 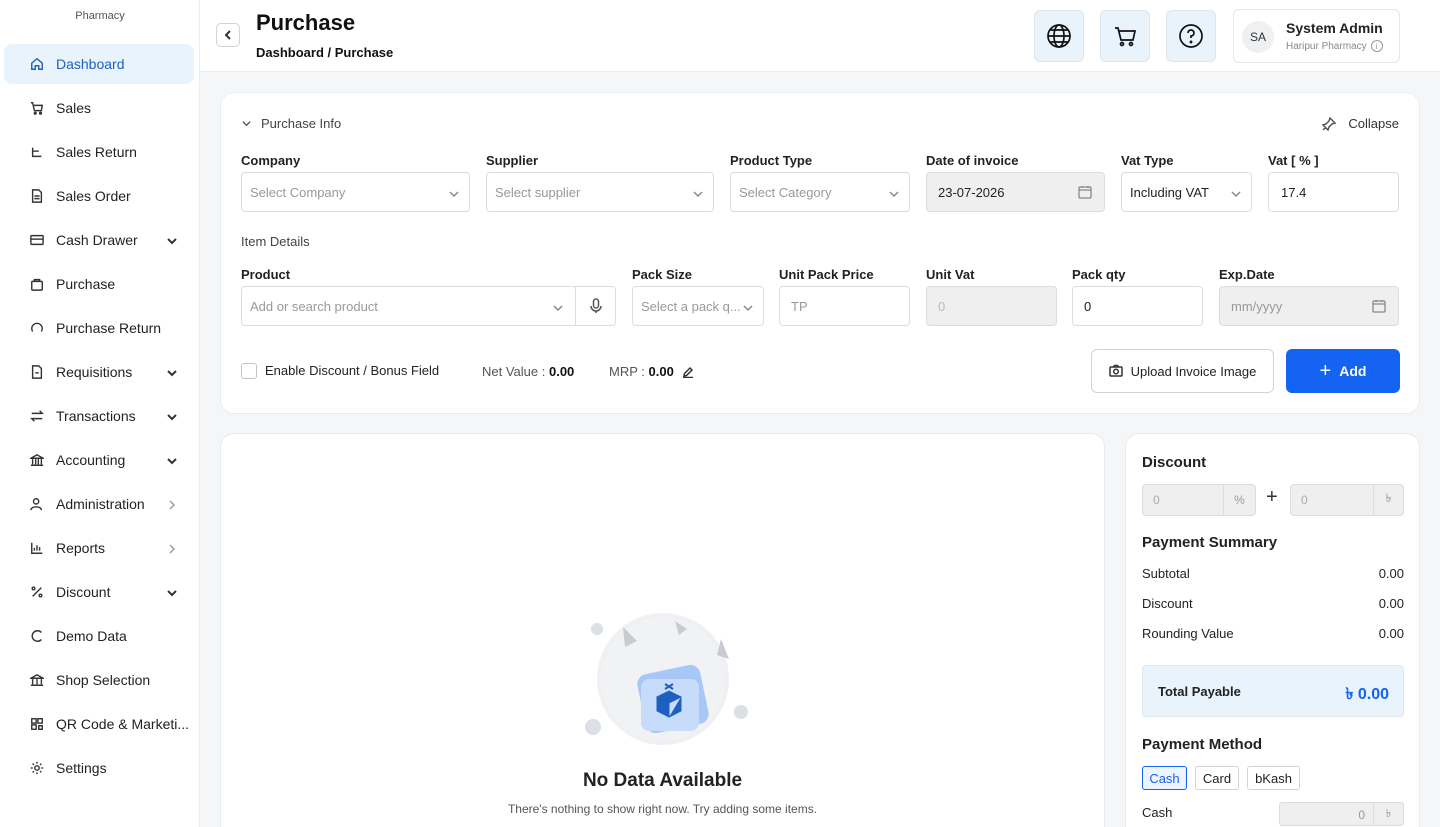 I want to click on sidebar-item-settings: Settings, so click(x=100, y=768).